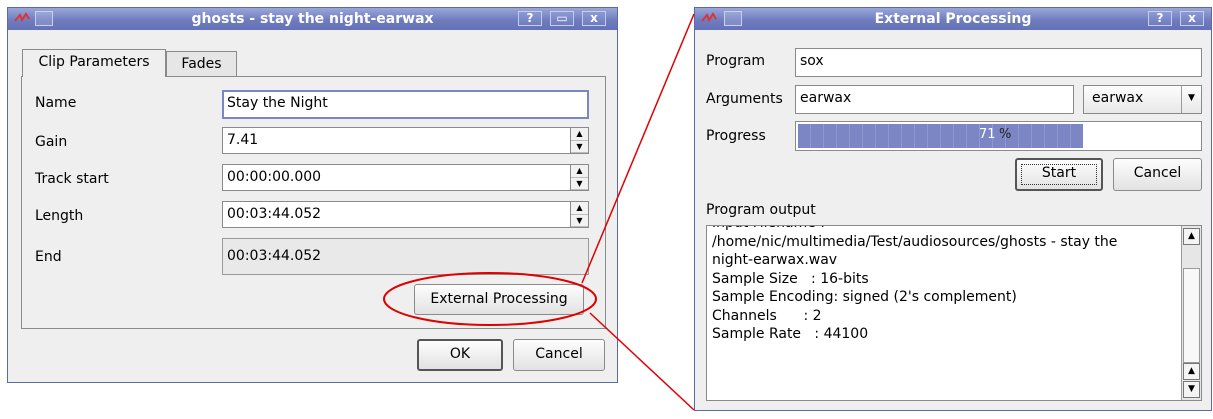  I want to click on track-start-value: 00:00:00.000, so click(274, 177).